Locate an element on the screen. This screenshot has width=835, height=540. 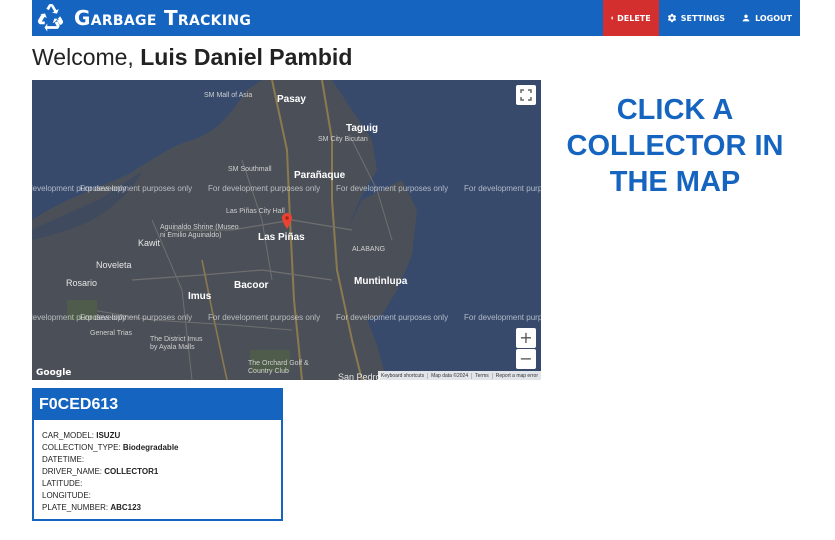
field-key: DRIVER_NAME: is located at coordinates (72, 471).